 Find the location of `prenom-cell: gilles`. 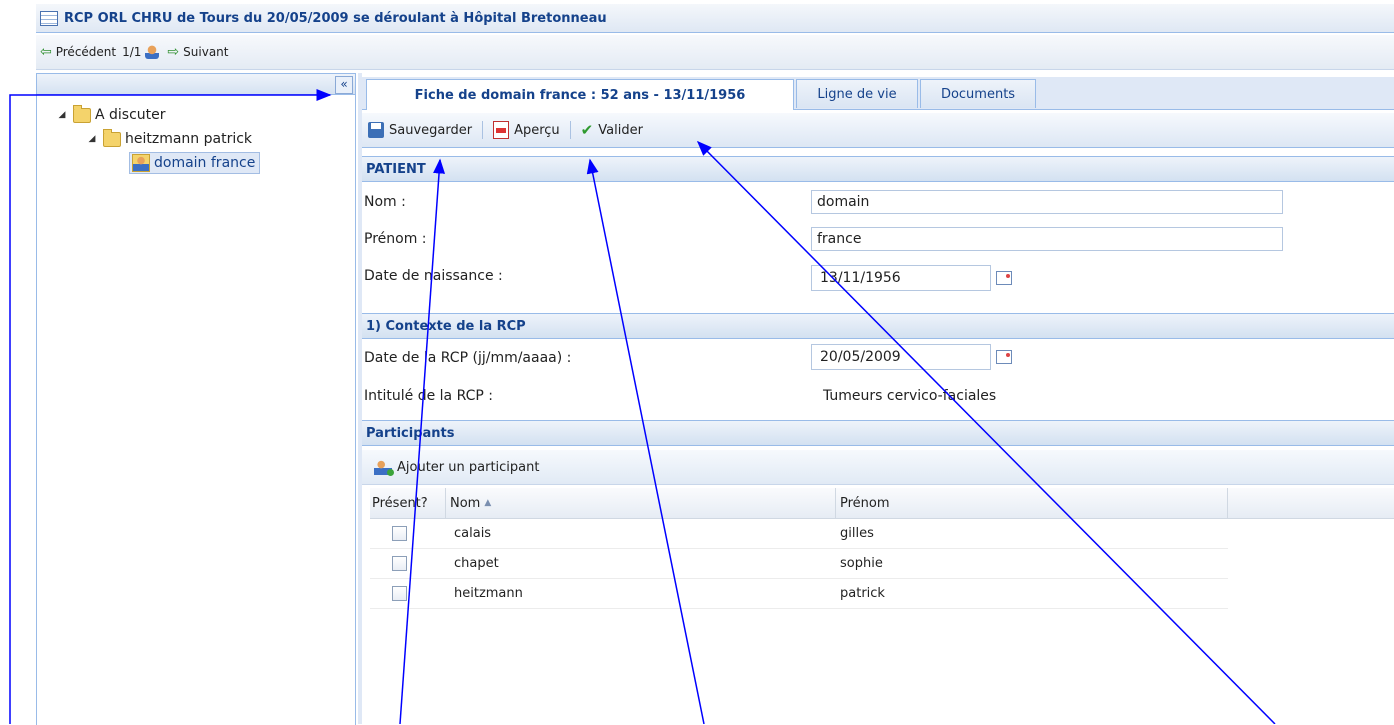

prenom-cell: gilles is located at coordinates (857, 533).